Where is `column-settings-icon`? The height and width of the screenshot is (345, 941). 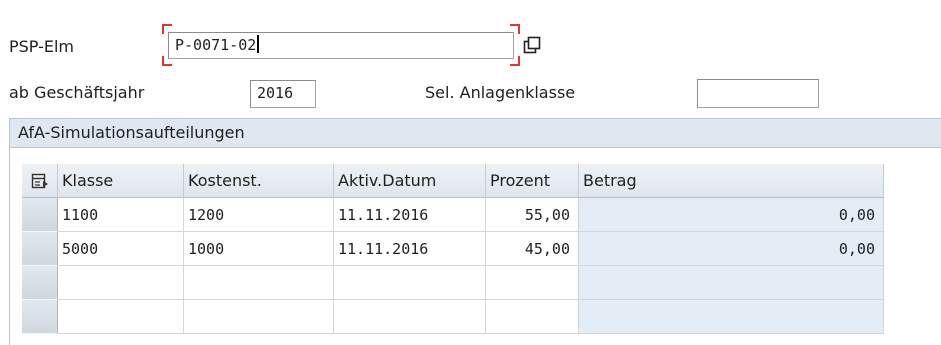
column-settings-icon is located at coordinates (39, 180).